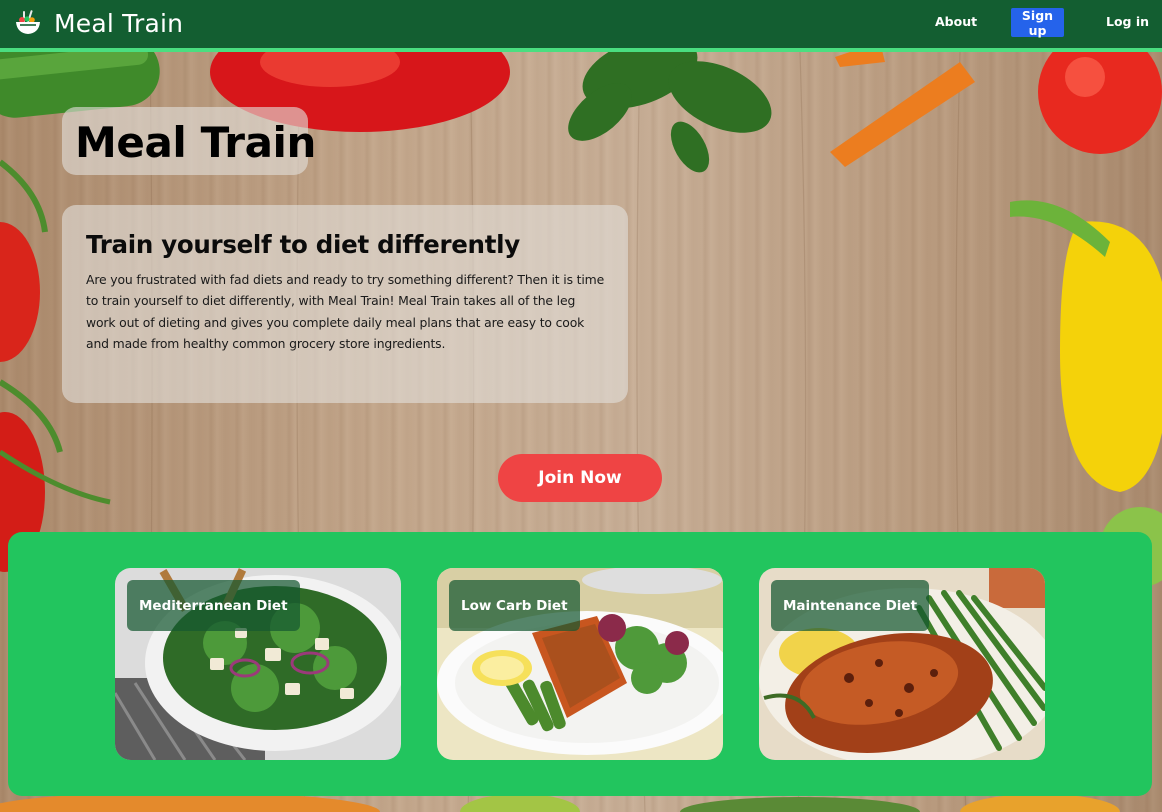 Image resolution: width=1162 pixels, height=812 pixels. I want to click on join-now-button: Join Now, so click(580, 478).